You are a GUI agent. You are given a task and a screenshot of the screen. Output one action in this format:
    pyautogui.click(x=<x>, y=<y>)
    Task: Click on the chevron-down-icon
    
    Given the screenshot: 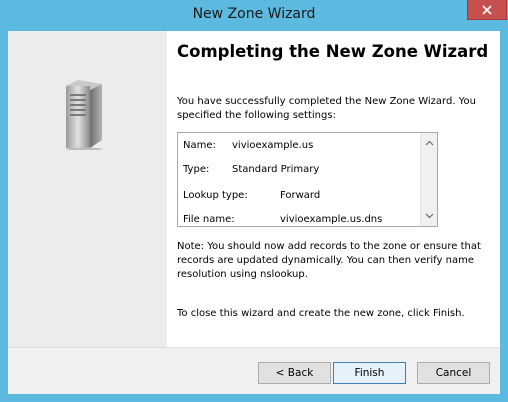 What is the action you would take?
    pyautogui.click(x=429, y=216)
    